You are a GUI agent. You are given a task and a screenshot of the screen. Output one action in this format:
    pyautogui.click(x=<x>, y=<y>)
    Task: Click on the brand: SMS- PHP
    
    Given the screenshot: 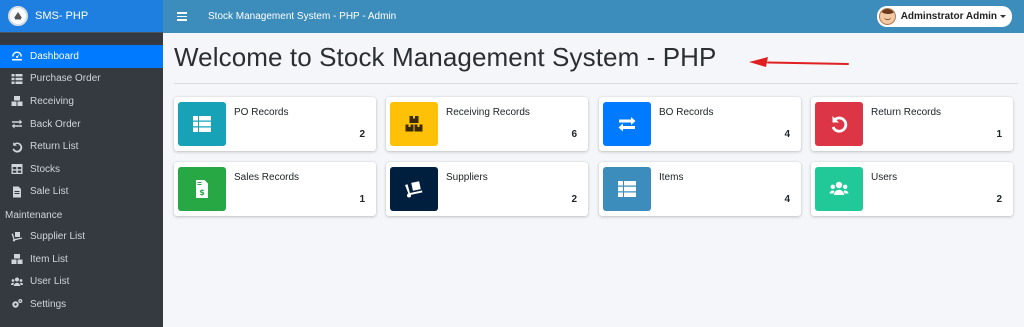 What is the action you would take?
    pyautogui.click(x=81, y=16)
    